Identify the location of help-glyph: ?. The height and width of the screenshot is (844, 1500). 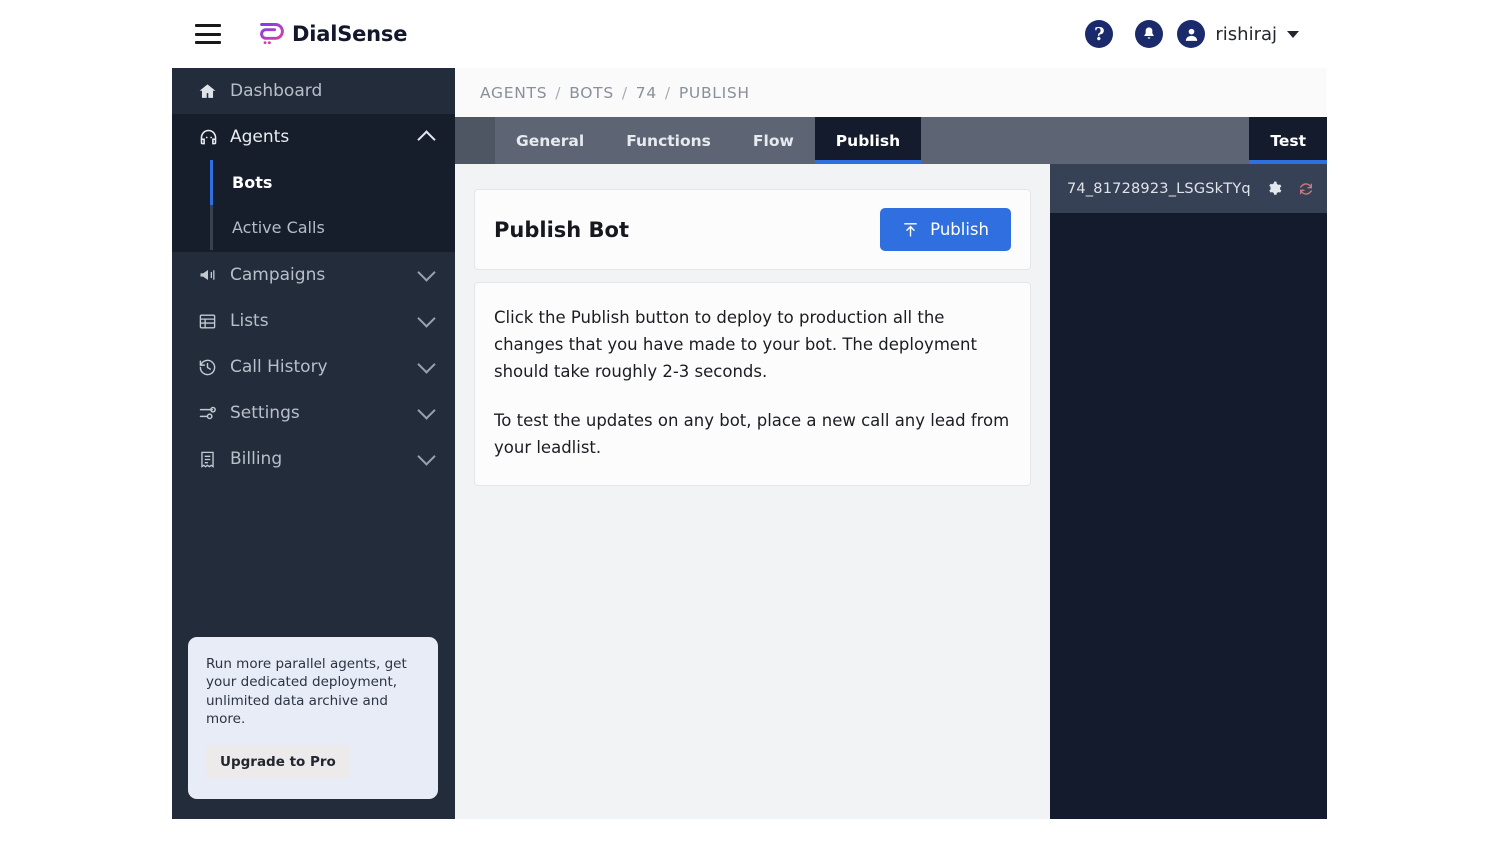
(1099, 34).